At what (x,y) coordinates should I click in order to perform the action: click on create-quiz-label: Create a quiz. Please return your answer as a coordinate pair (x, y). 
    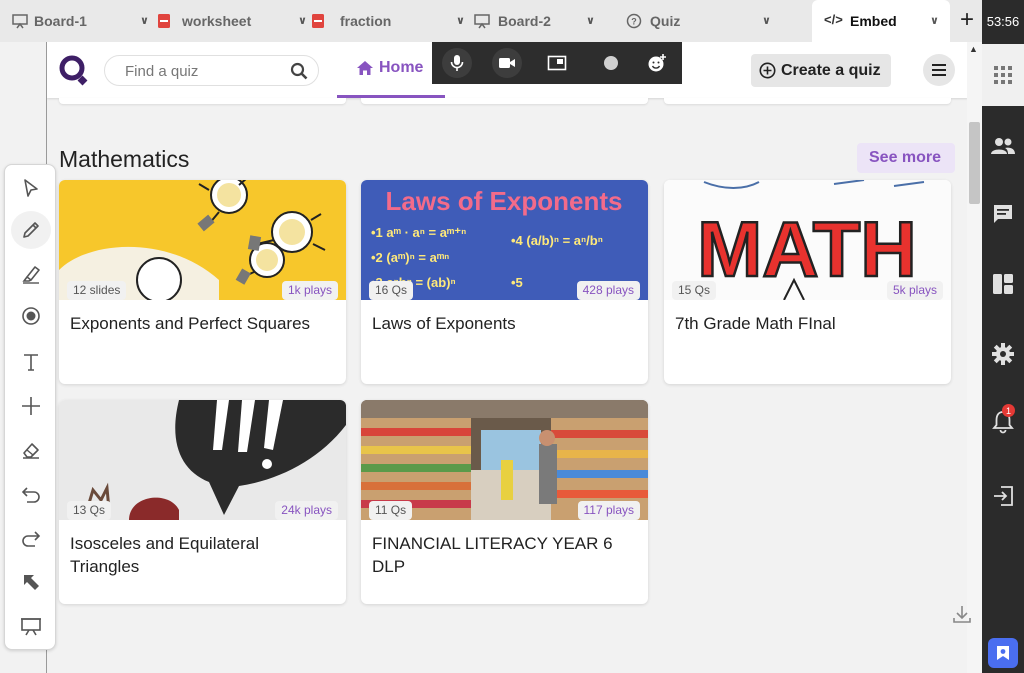
    Looking at the image, I should click on (831, 70).